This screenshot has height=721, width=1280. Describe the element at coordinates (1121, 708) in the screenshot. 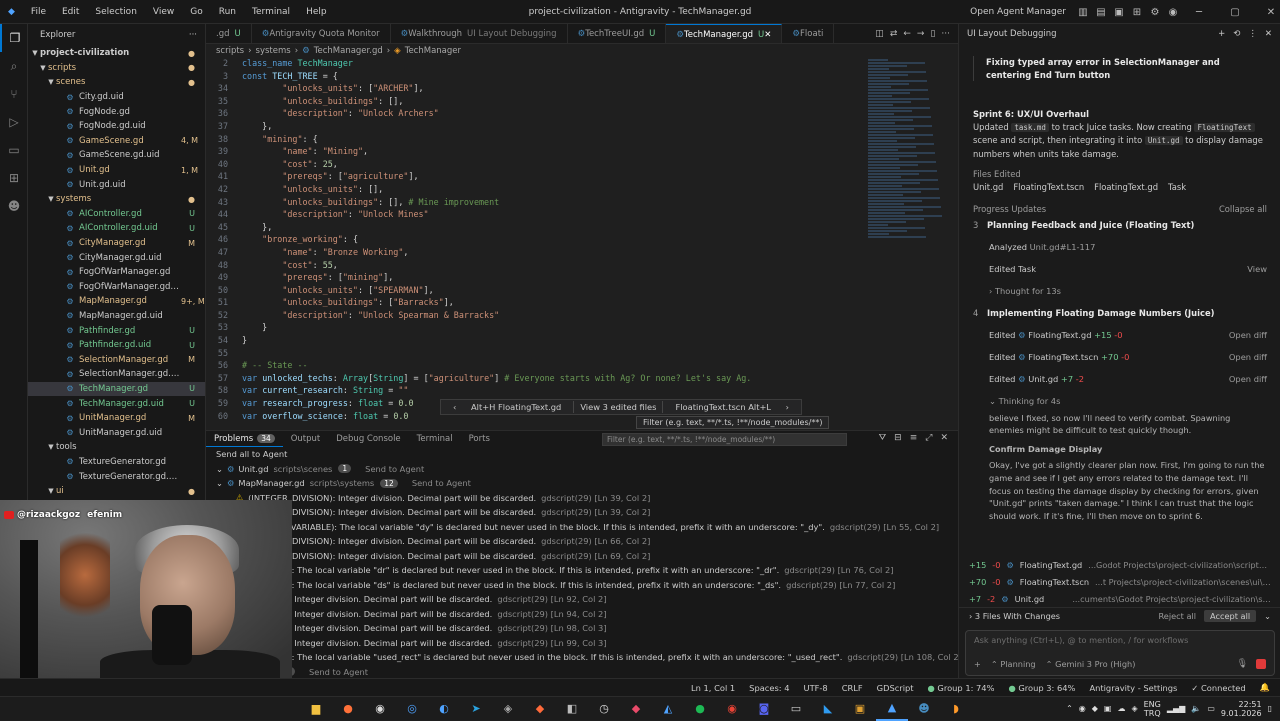

I see `tray-app-icon: ☁` at that location.